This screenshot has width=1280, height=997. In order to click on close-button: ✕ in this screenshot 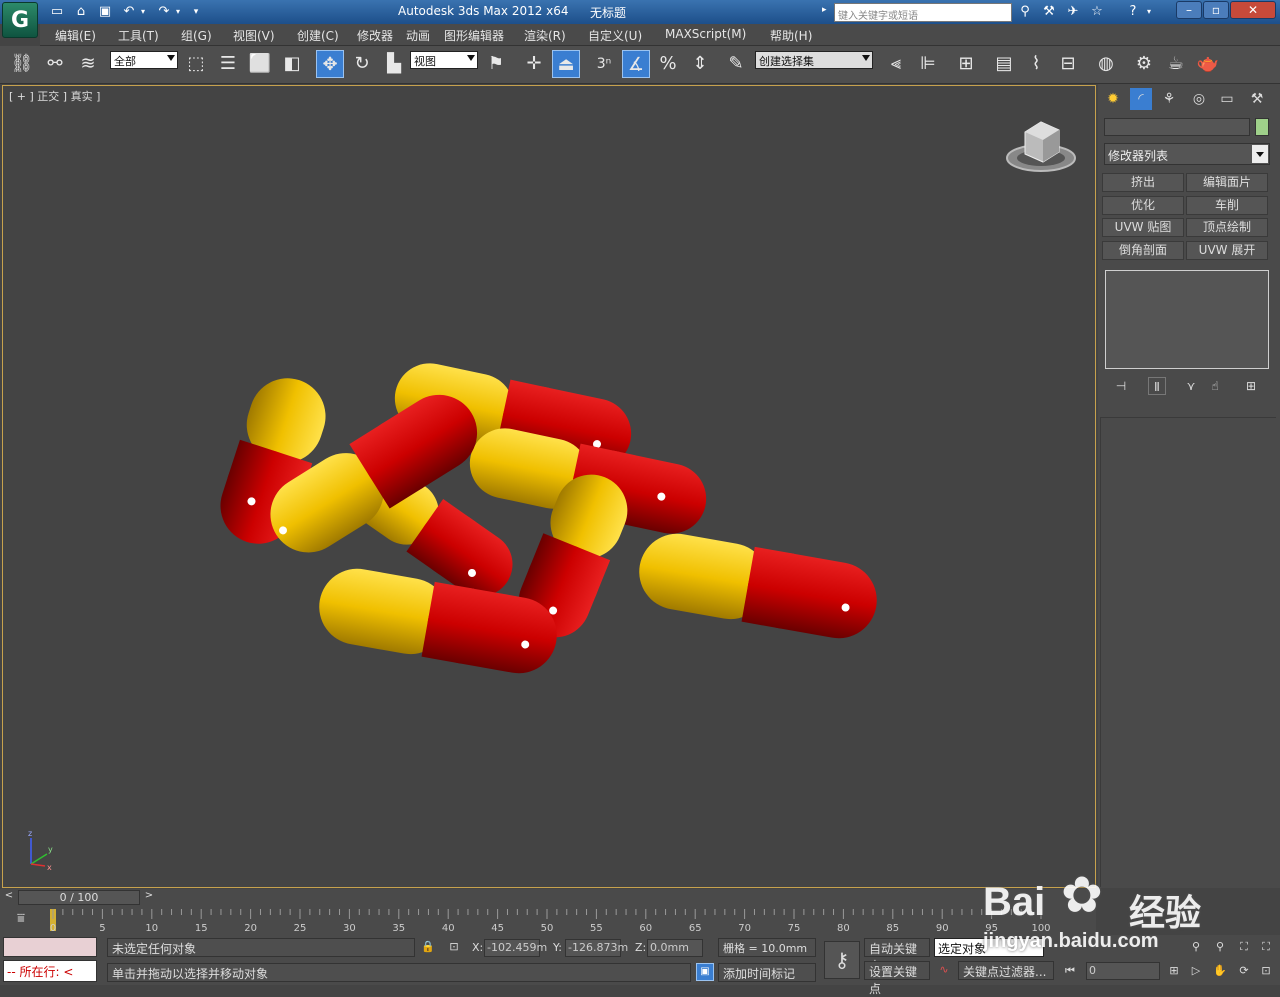, I will do `click(1253, 10)`.